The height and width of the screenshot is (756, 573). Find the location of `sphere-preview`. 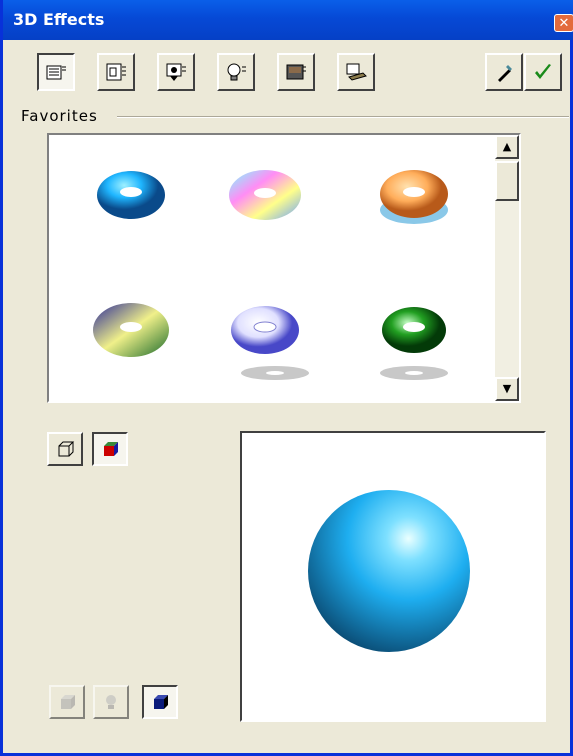

sphere-preview is located at coordinates (389, 571).